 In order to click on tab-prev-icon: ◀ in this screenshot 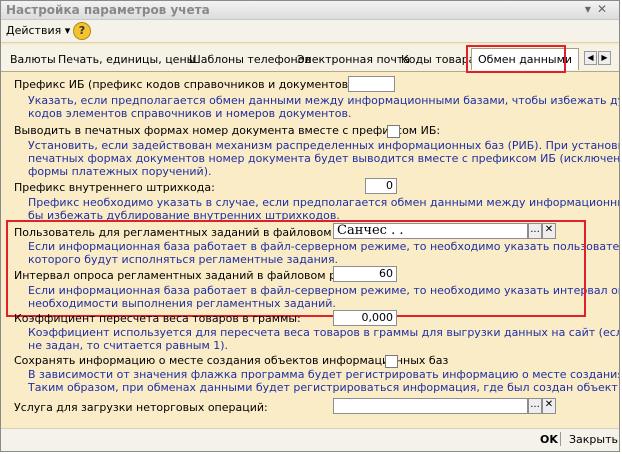, I will do `click(590, 58)`.